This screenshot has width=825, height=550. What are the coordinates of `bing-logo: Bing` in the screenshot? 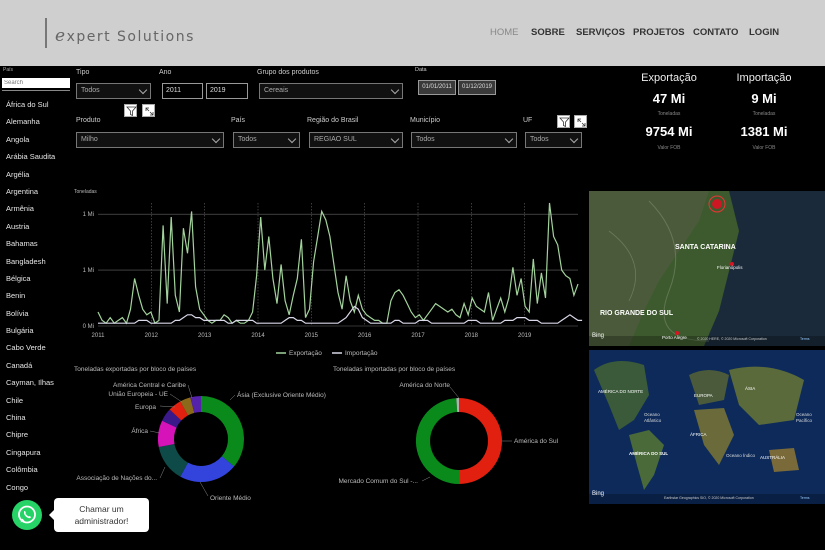 It's located at (598, 336).